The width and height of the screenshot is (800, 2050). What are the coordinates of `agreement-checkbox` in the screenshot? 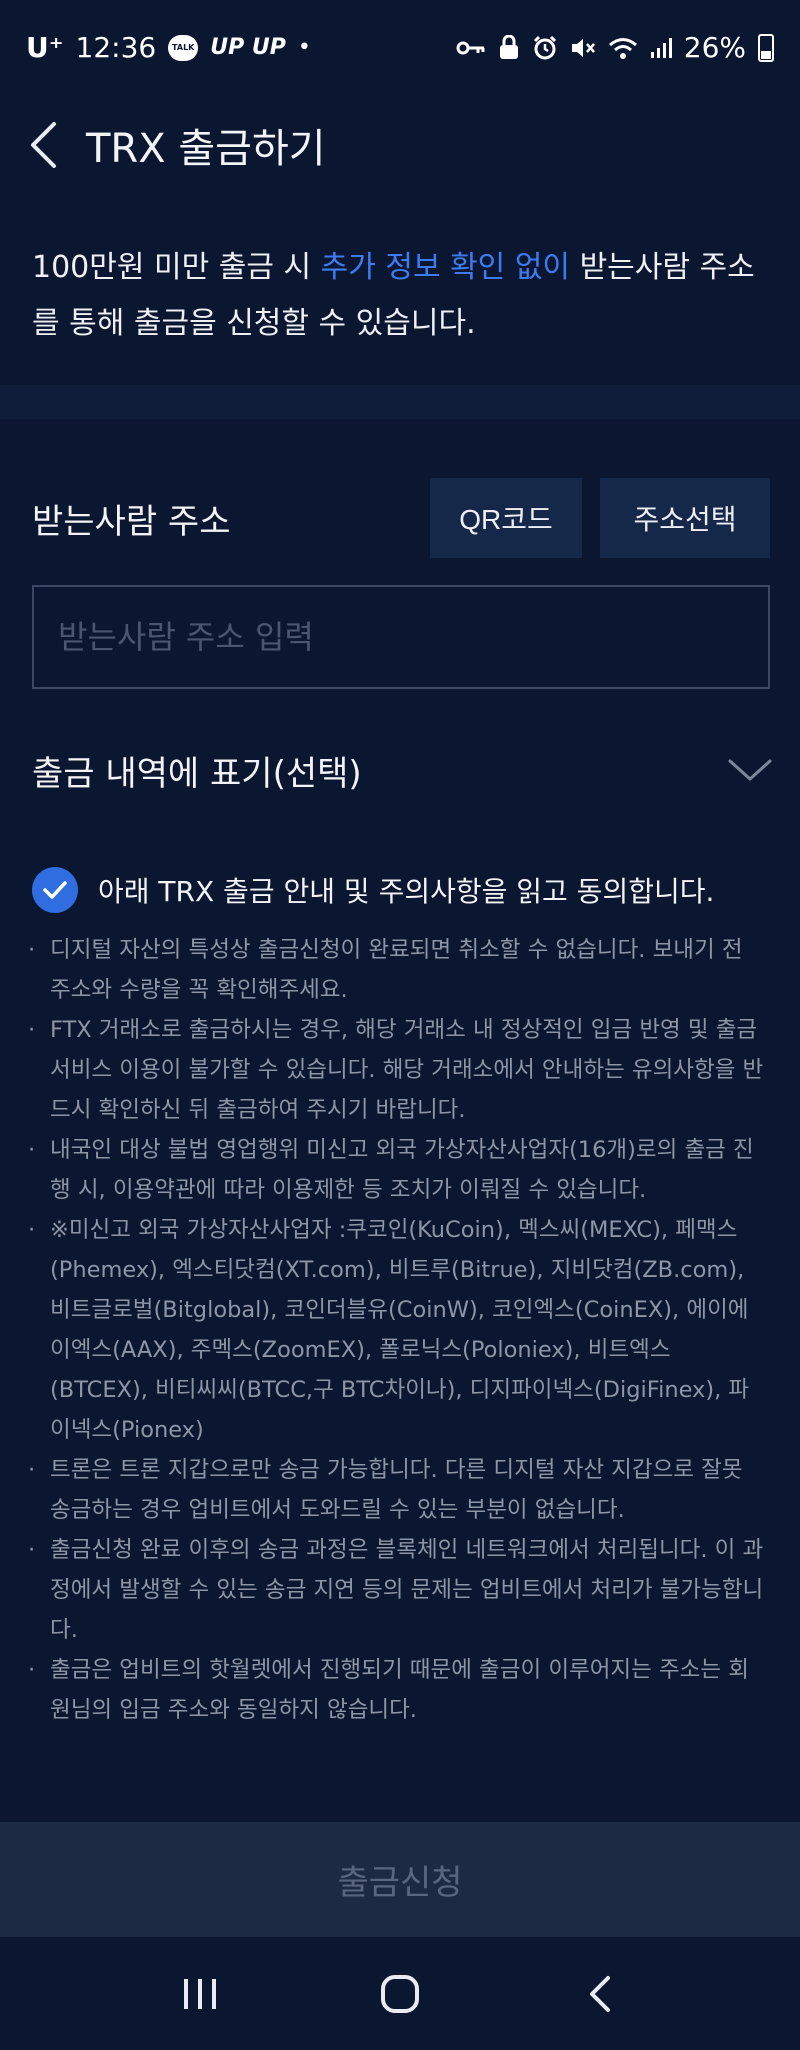 It's located at (55, 890).